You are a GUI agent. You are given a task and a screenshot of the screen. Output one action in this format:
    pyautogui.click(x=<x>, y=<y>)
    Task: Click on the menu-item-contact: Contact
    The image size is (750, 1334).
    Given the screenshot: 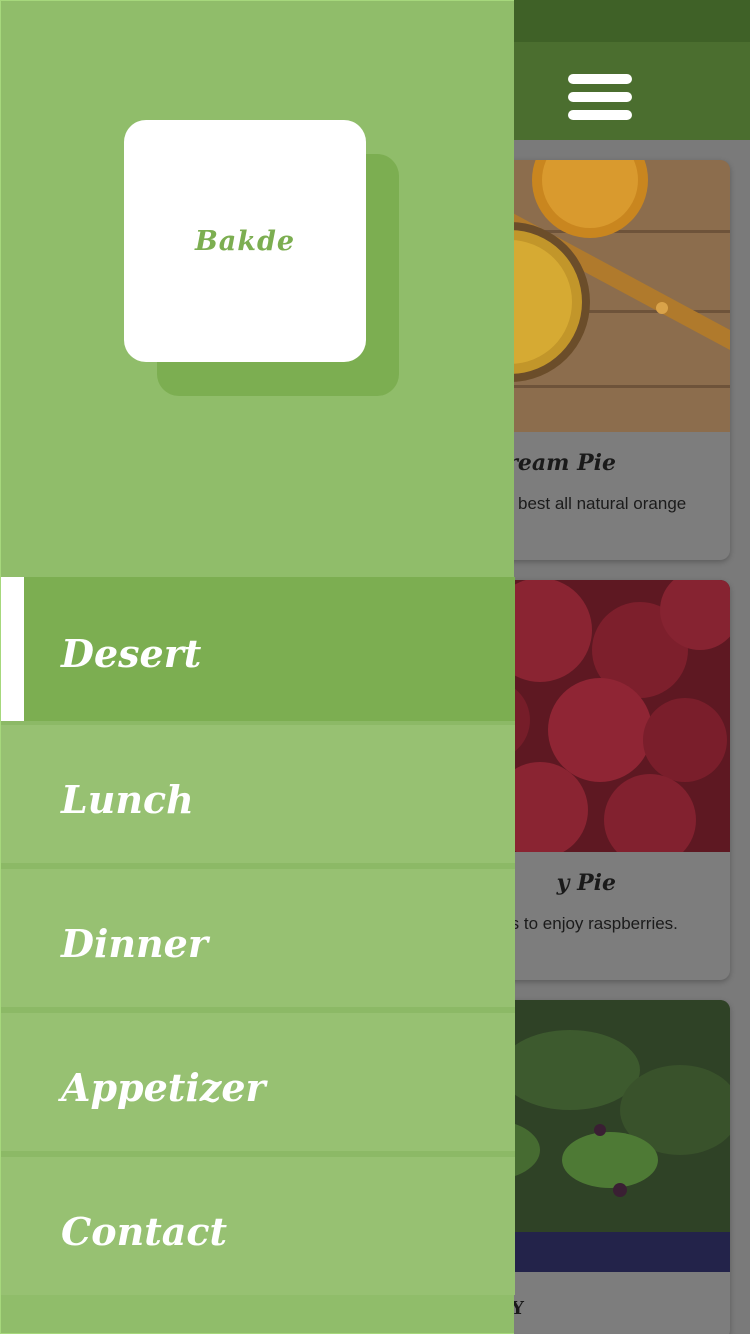 What is the action you would take?
    pyautogui.click(x=258, y=1226)
    